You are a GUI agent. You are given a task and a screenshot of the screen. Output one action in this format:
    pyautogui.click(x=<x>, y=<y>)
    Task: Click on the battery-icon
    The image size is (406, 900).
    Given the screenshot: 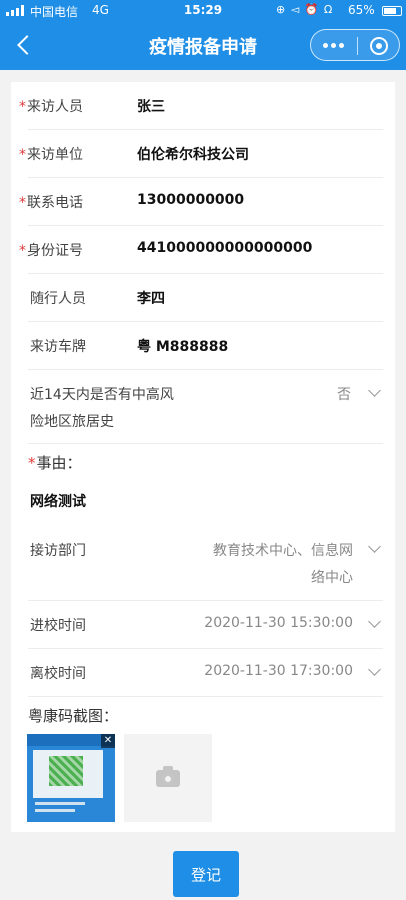 What is the action you would take?
    pyautogui.click(x=392, y=11)
    